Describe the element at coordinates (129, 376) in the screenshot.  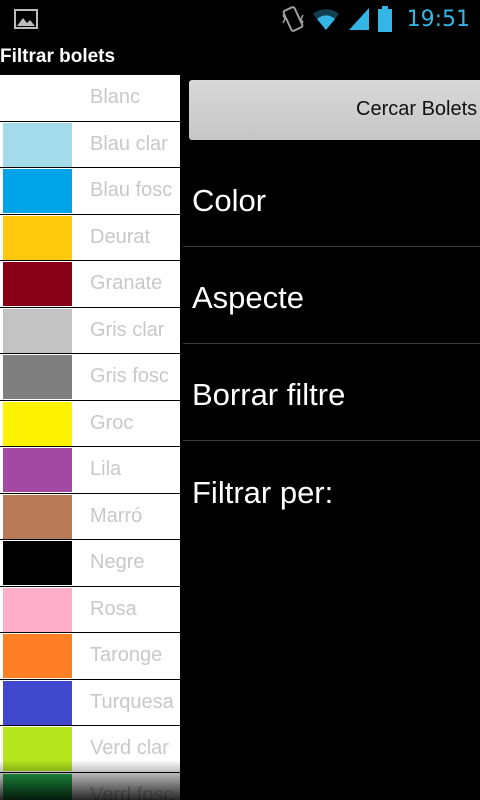
I see `color-label: Gris fosc` at that location.